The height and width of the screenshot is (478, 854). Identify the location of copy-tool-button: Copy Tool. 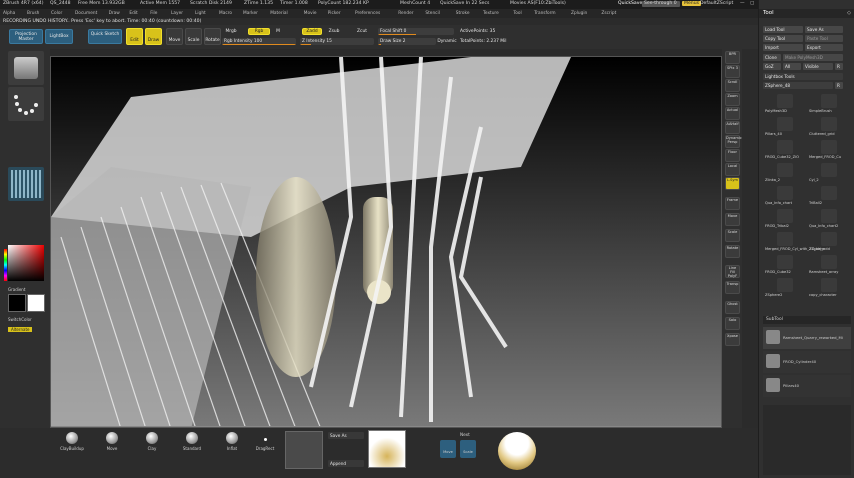
(783, 38).